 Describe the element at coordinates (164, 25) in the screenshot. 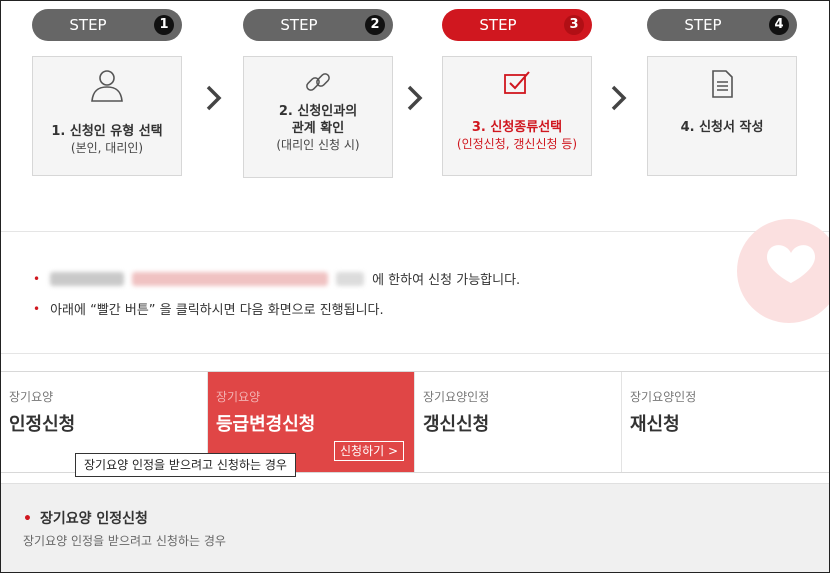

I see `step-1-number: 1` at that location.